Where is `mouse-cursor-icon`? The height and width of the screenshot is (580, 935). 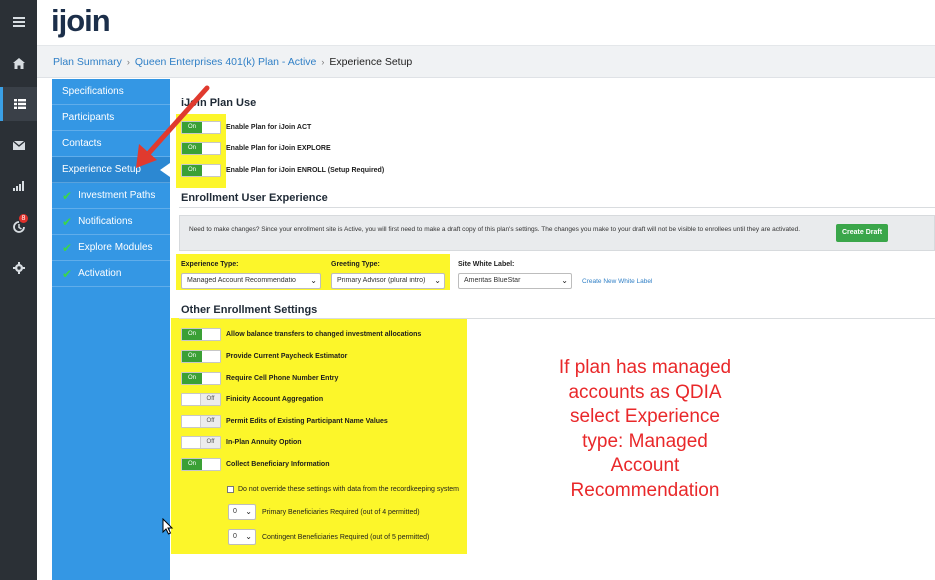 mouse-cursor-icon is located at coordinates (168, 526).